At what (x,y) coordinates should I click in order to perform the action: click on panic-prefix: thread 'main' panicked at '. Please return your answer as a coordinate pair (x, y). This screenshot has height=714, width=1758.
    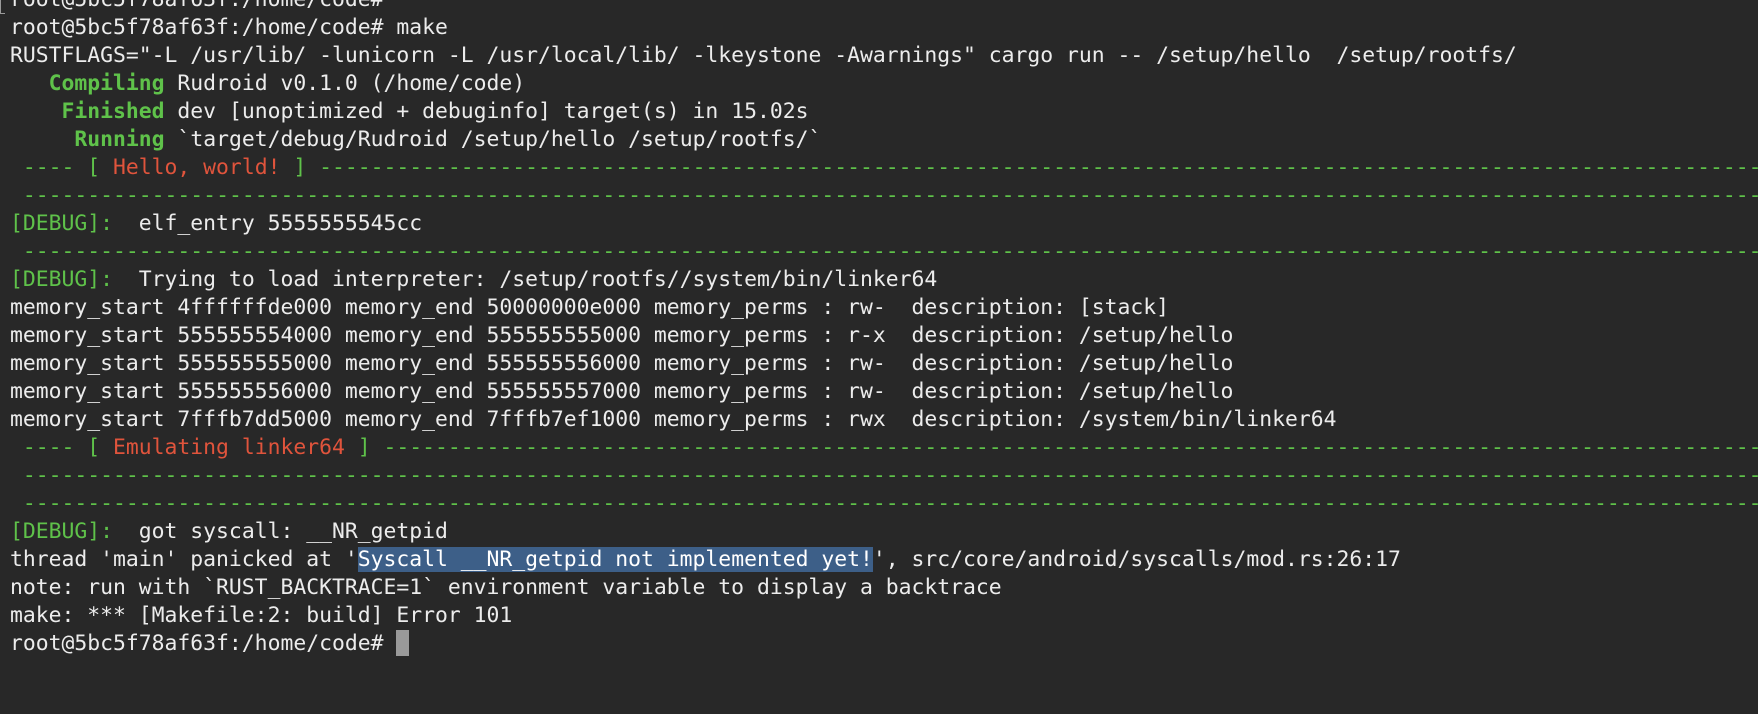
    Looking at the image, I should click on (184, 559).